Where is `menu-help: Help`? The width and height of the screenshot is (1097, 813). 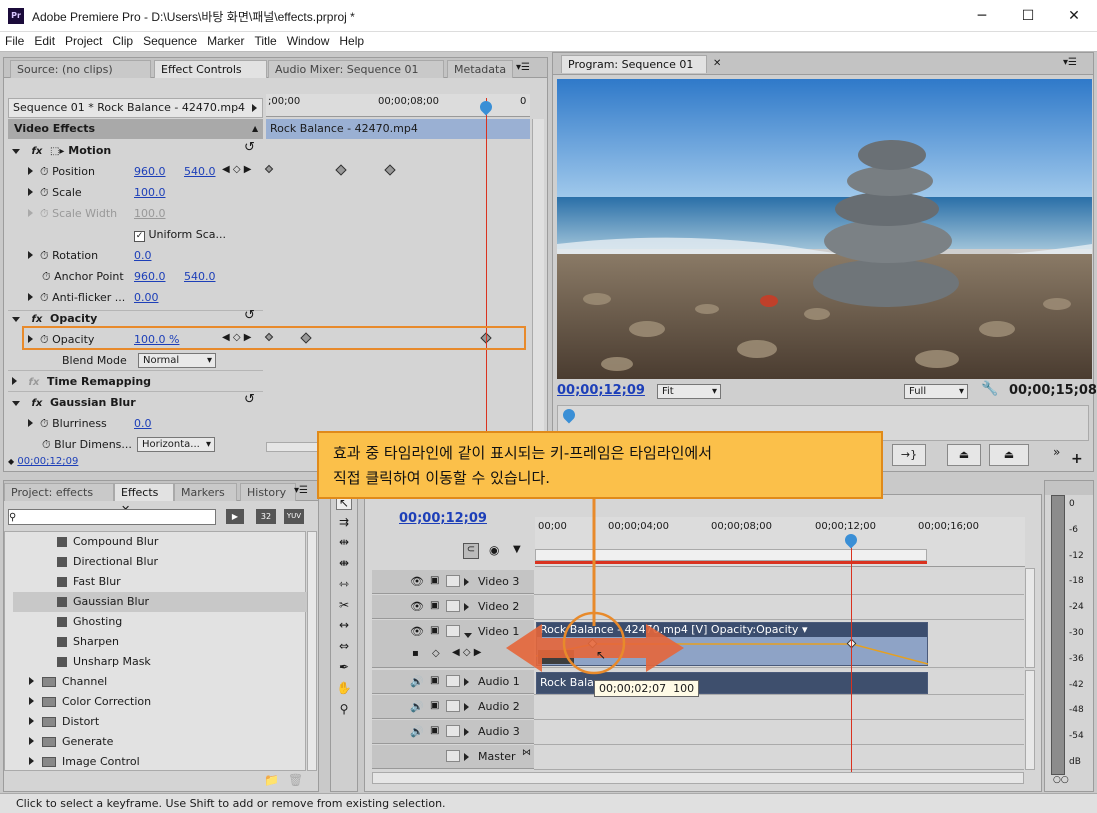
menu-help: Help is located at coordinates (351, 41).